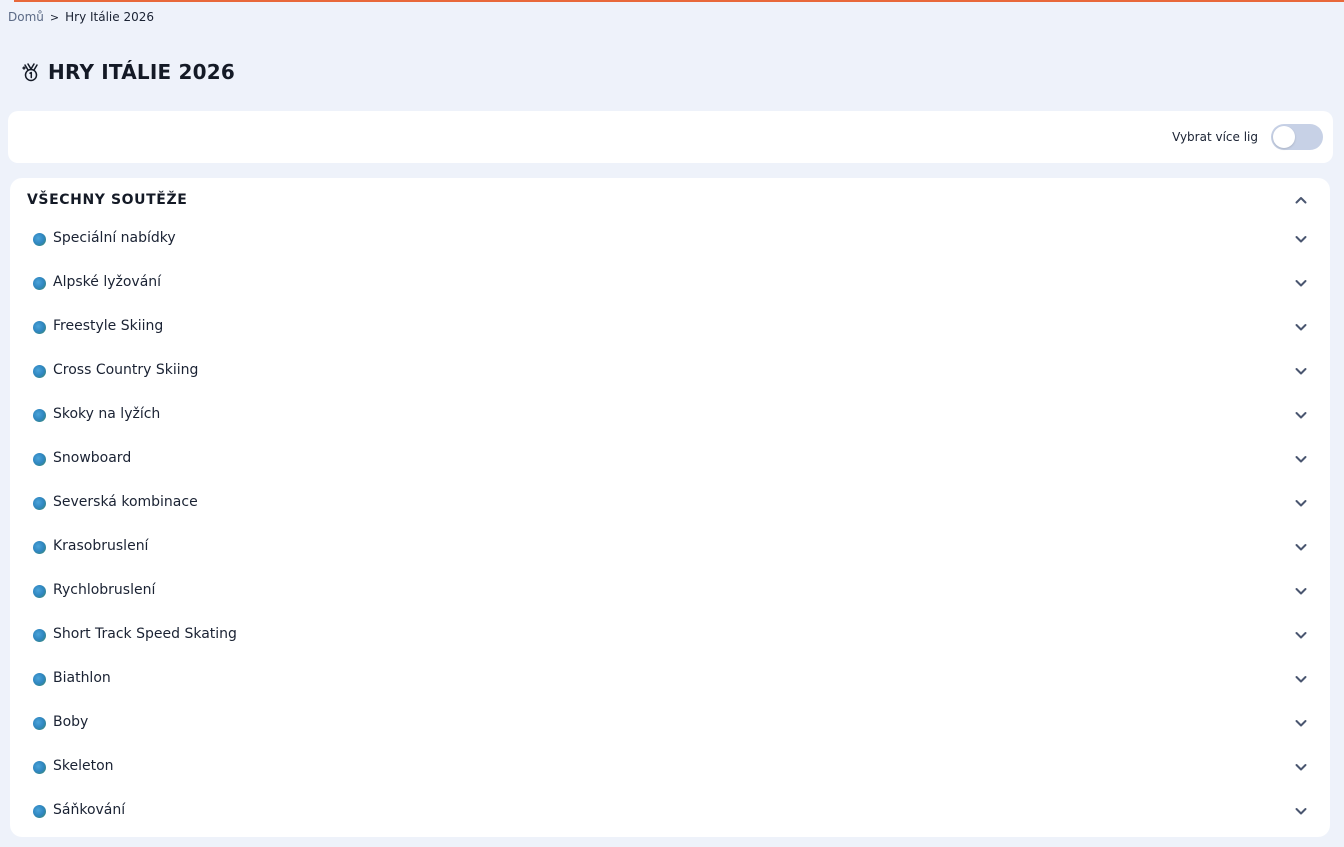 This screenshot has width=1344, height=847. What do you see at coordinates (670, 547) in the screenshot?
I see `list-item: Krasobruslení` at bounding box center [670, 547].